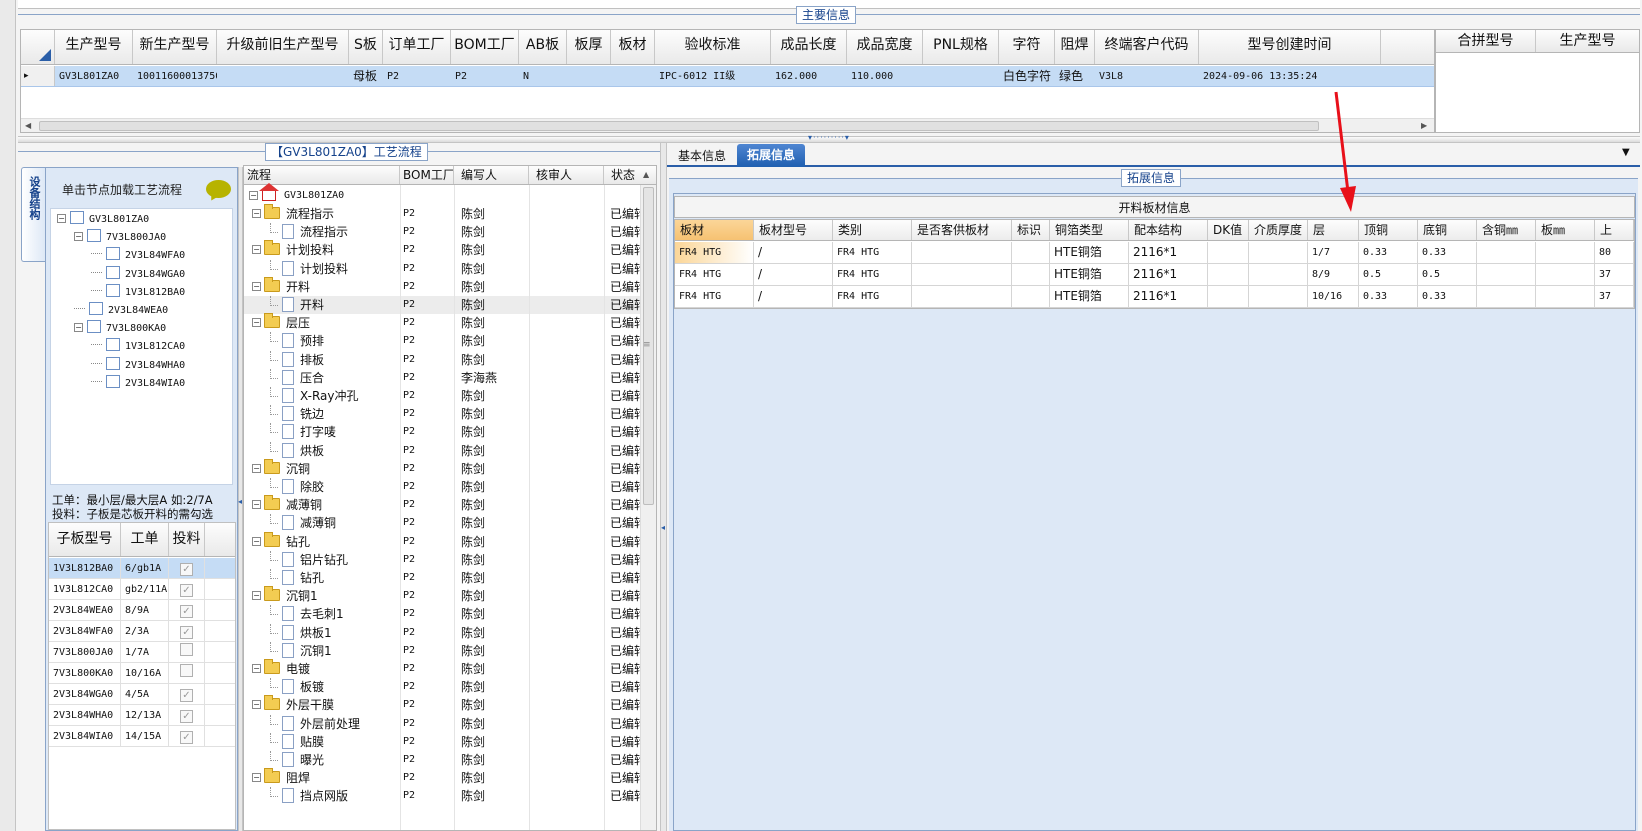  What do you see at coordinates (442, 650) in the screenshot?
I see `process-row: 沉铜1 P2 陈剑 已编转` at bounding box center [442, 650].